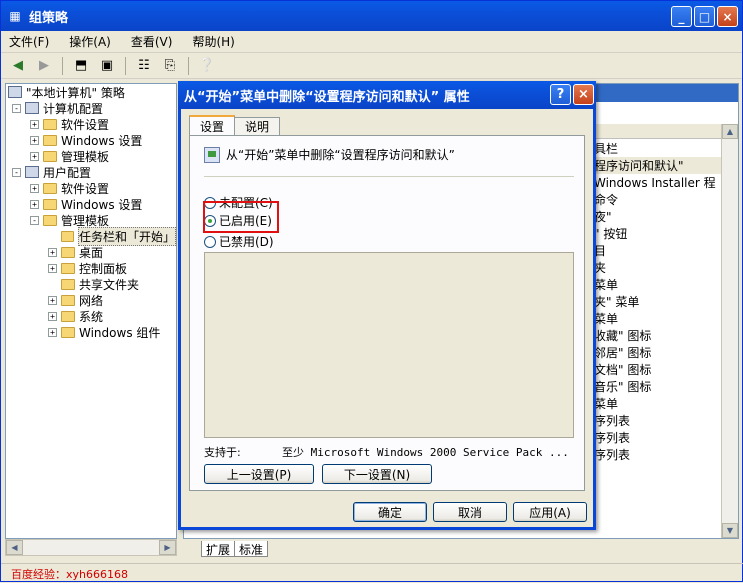  Describe the element at coordinates (377, 474) in the screenshot. I see `next-setting-button: 下一设置(N)` at that location.